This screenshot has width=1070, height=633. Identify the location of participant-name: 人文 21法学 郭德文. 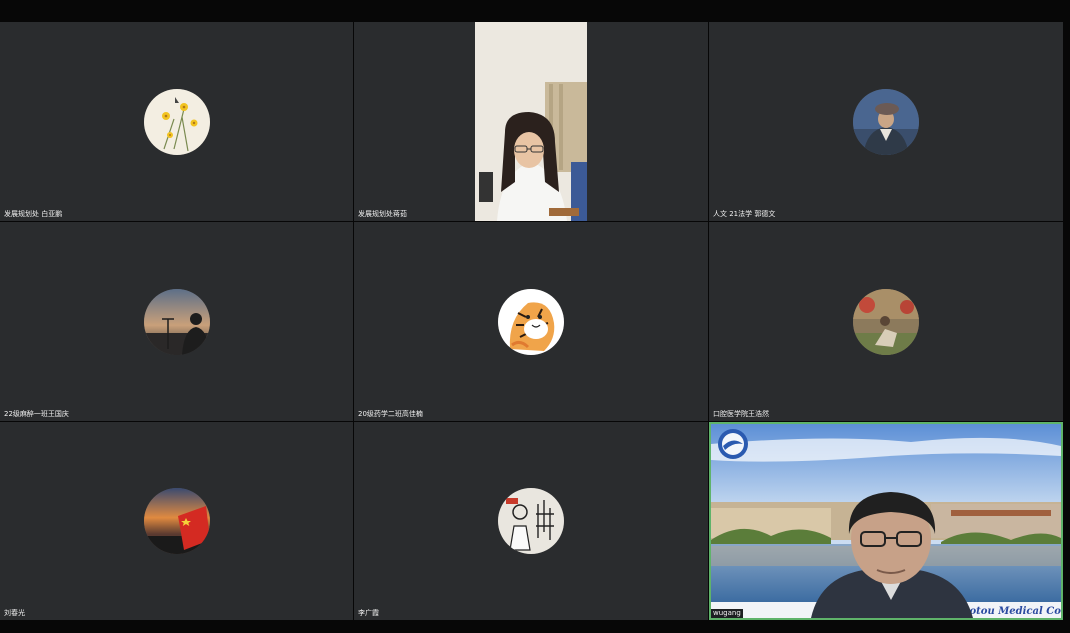
(744, 214).